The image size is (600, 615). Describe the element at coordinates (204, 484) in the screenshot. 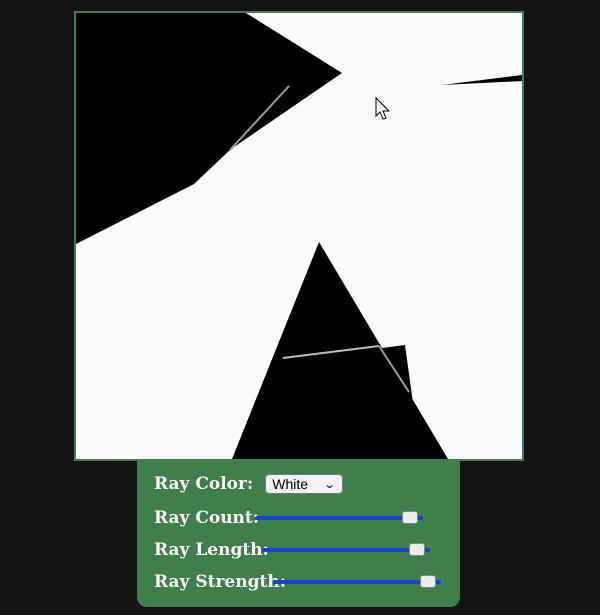

I see `ray-color-label: Ray Color:` at that location.